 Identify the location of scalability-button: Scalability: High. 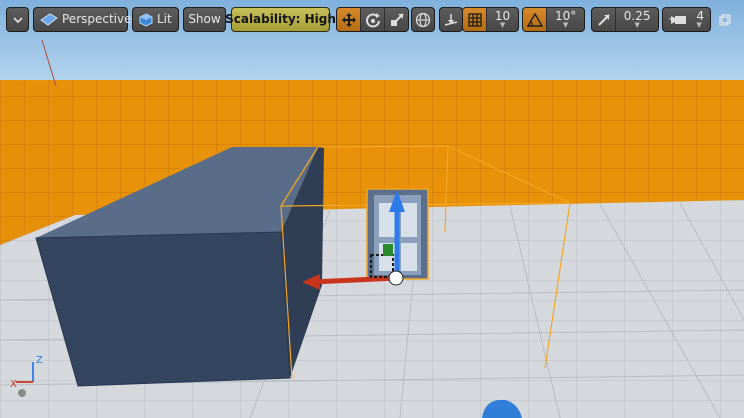
(280, 19).